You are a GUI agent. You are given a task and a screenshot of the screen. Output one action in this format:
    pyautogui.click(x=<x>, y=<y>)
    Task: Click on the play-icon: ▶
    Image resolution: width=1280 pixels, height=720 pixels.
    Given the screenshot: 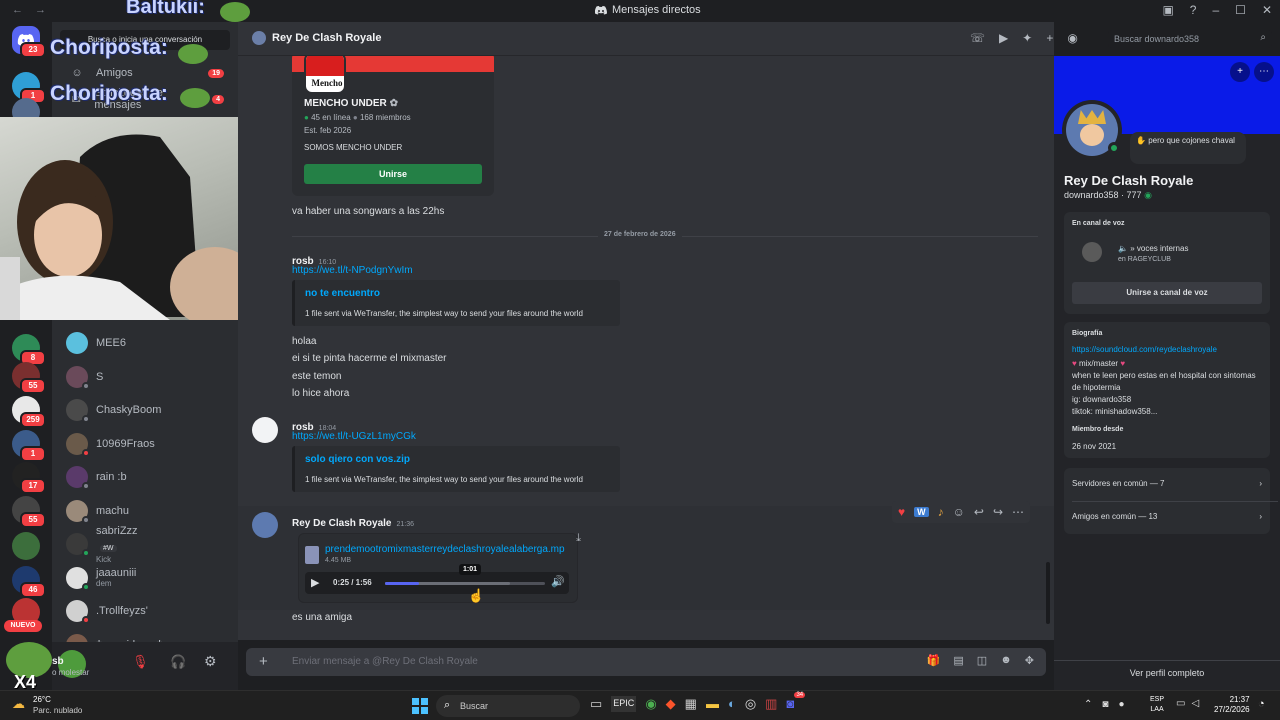 What is the action you would take?
    pyautogui.click(x=315, y=582)
    